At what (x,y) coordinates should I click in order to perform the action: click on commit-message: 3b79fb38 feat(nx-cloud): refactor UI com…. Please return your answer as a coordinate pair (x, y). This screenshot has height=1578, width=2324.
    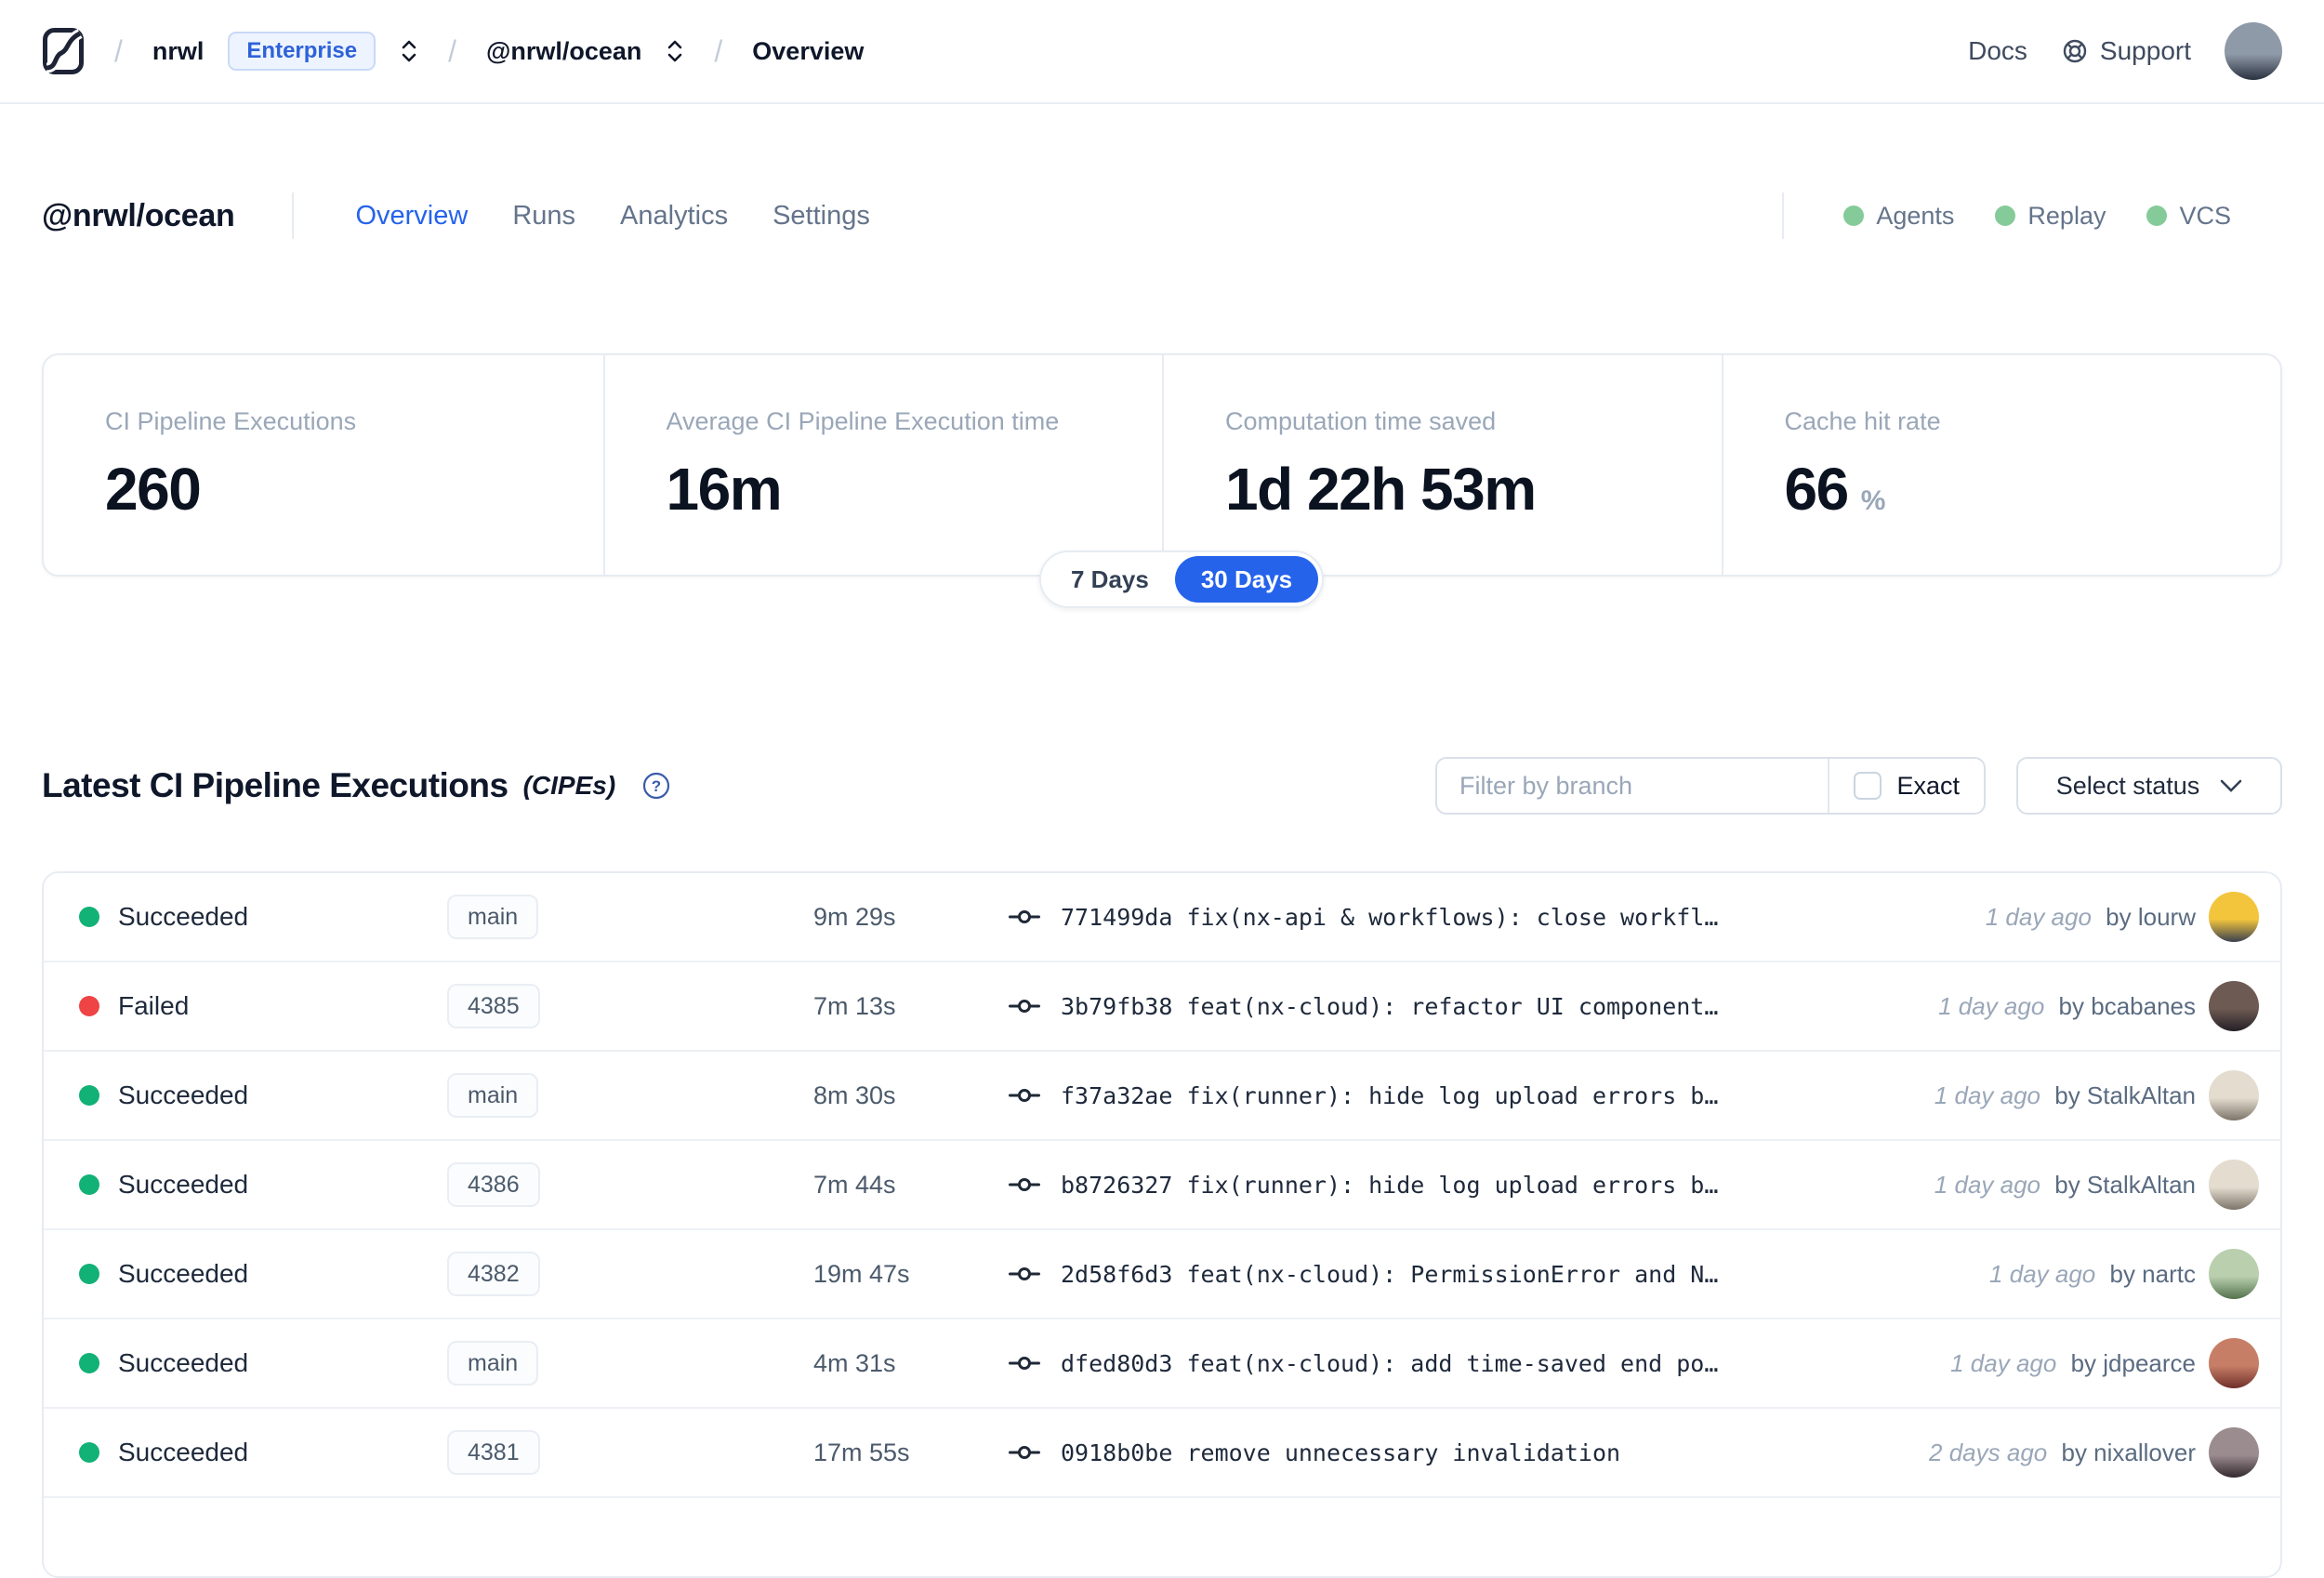
    Looking at the image, I should click on (1389, 1006).